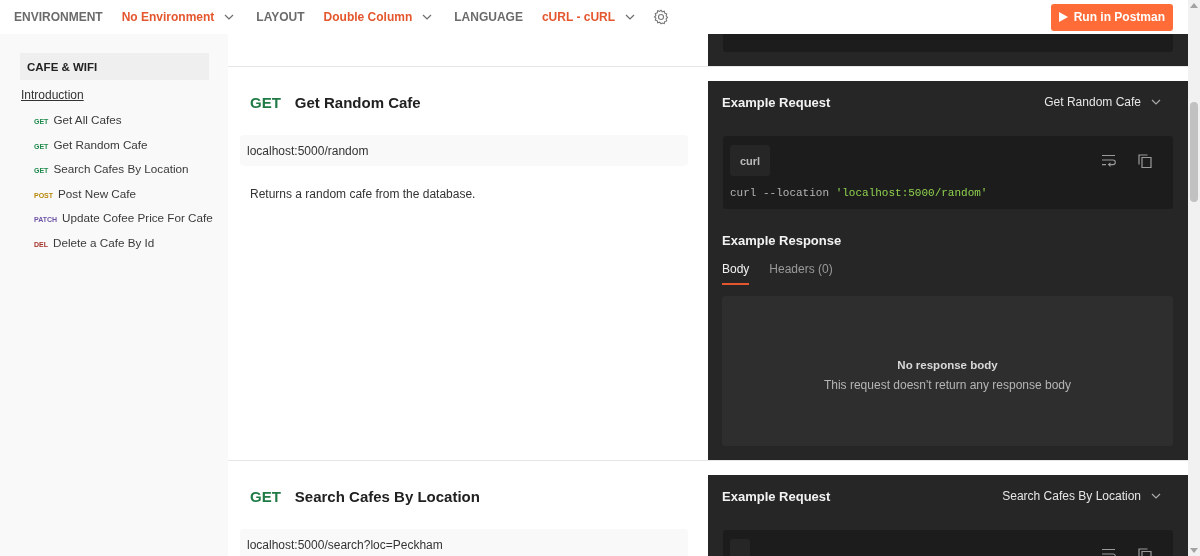 The width and height of the screenshot is (1200, 556). I want to click on setting-dropdown: Double Column, so click(378, 17).